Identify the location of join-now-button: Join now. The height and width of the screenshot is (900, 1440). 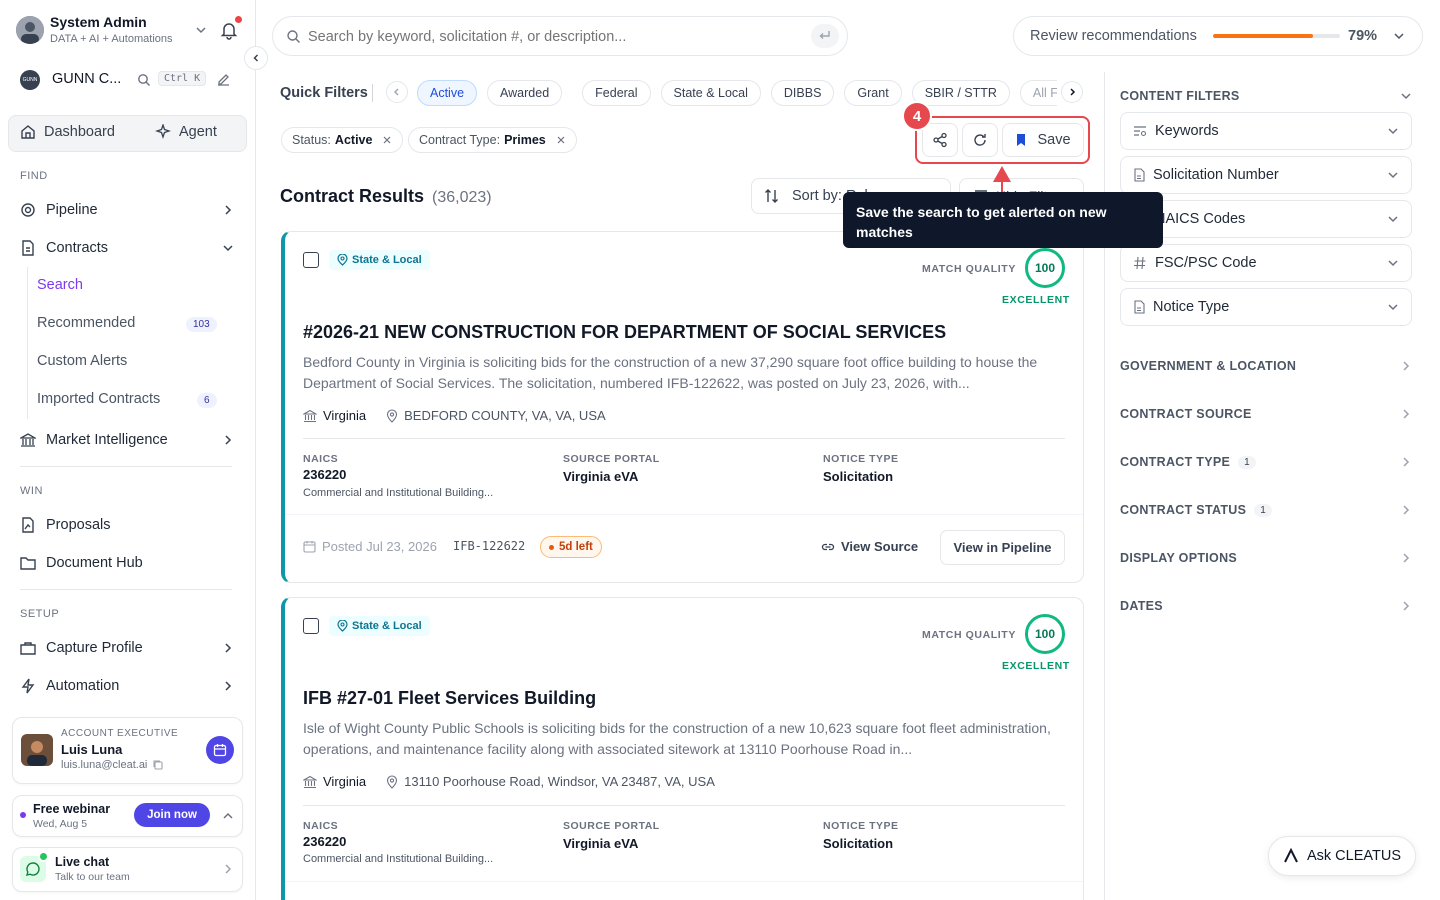
(172, 815).